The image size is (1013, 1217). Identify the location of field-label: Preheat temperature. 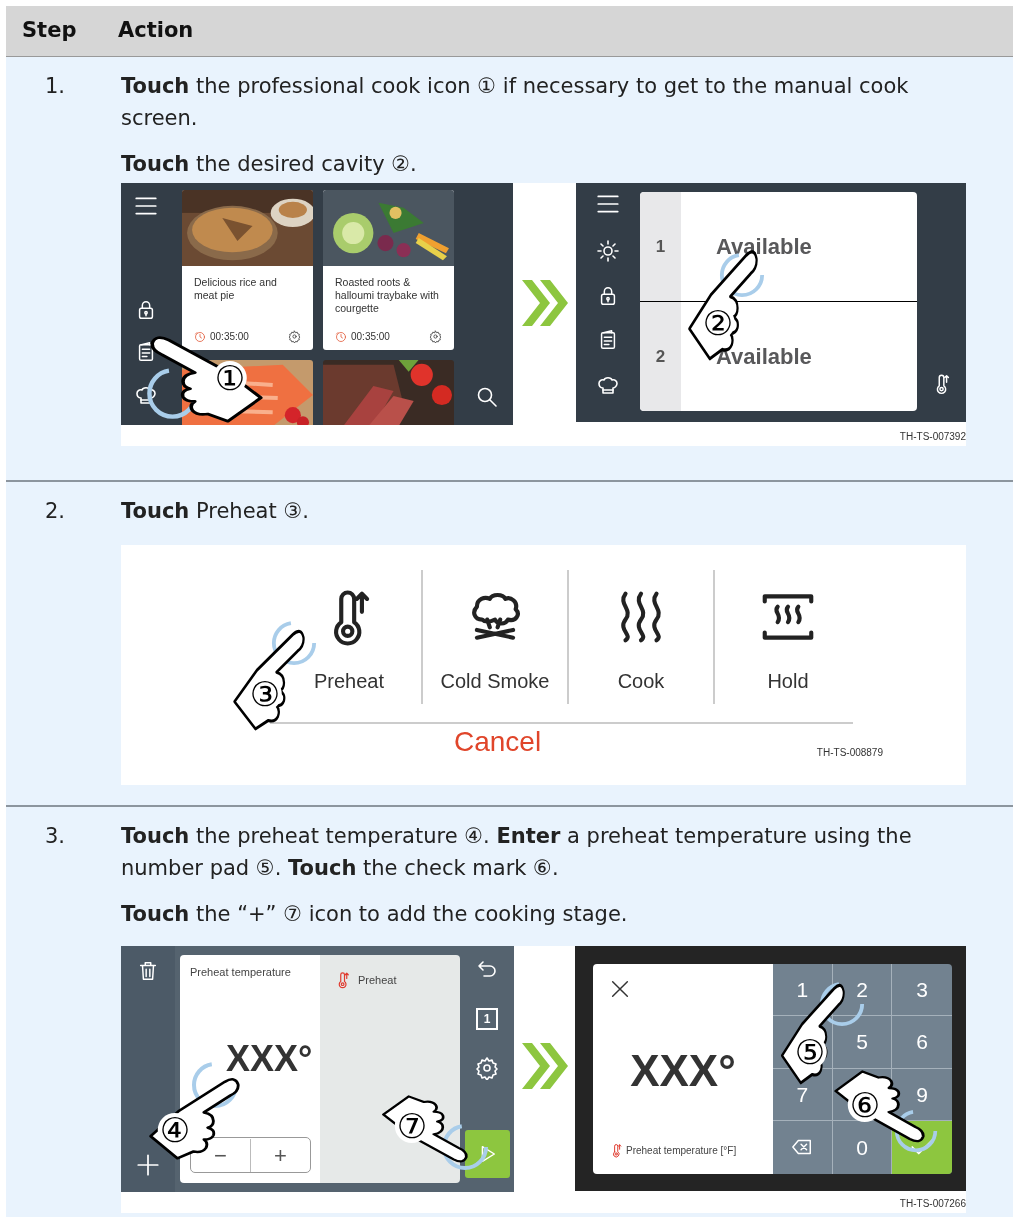
(241, 972).